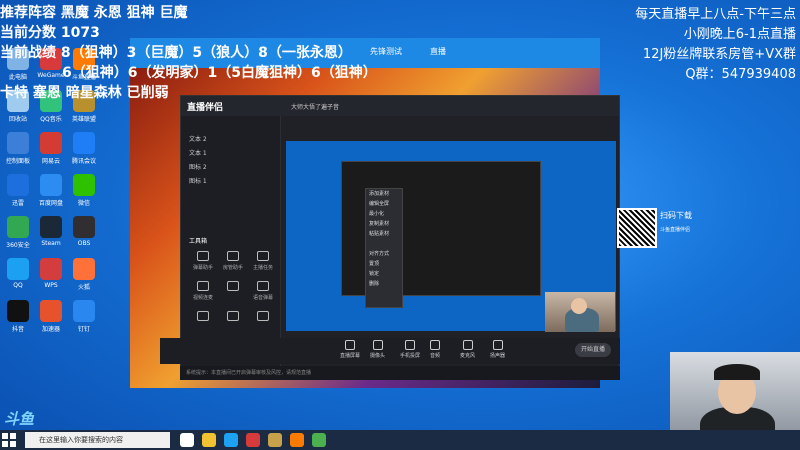  Describe the element at coordinates (198, 166) in the screenshot. I see `scene-item: 图标 2` at that location.